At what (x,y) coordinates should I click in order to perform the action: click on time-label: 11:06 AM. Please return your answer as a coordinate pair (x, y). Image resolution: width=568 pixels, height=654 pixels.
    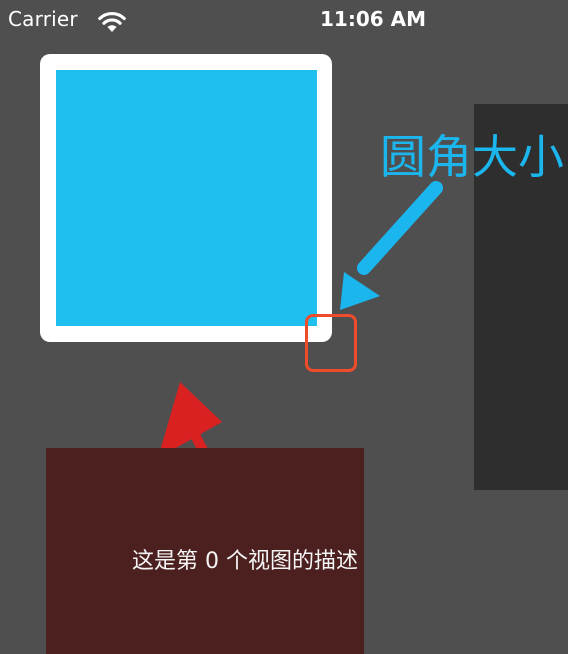
    Looking at the image, I should click on (373, 19).